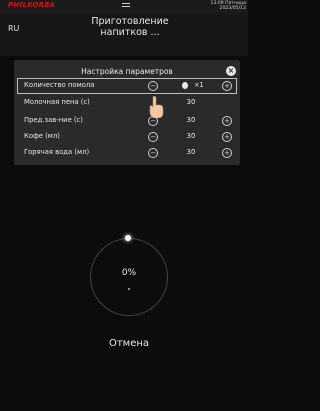 The height and width of the screenshot is (411, 320). Describe the element at coordinates (42, 136) in the screenshot. I see `setting-label: Кофе (мл)` at that location.